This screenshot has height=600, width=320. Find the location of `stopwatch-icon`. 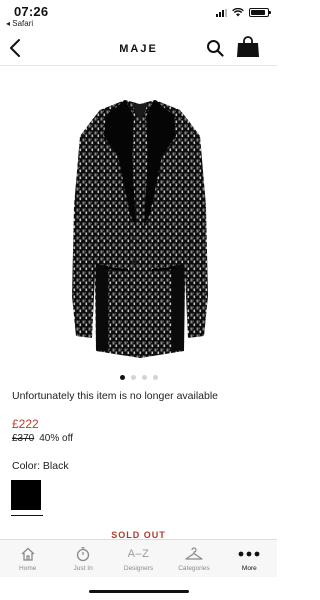

stopwatch-icon is located at coordinates (83, 554).